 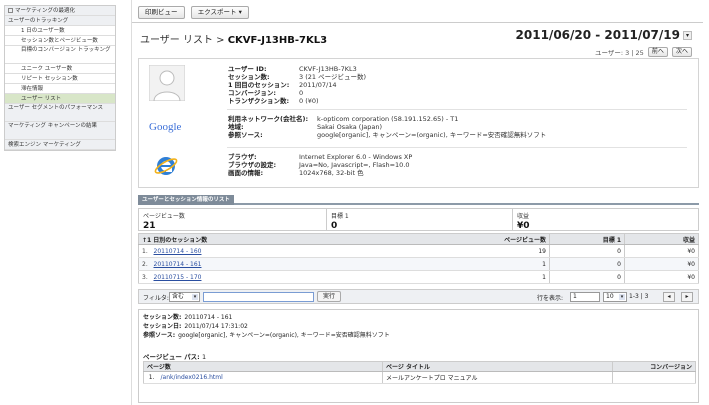 What do you see at coordinates (417, 22) in the screenshot?
I see `toolbar-divider` at bounding box center [417, 22].